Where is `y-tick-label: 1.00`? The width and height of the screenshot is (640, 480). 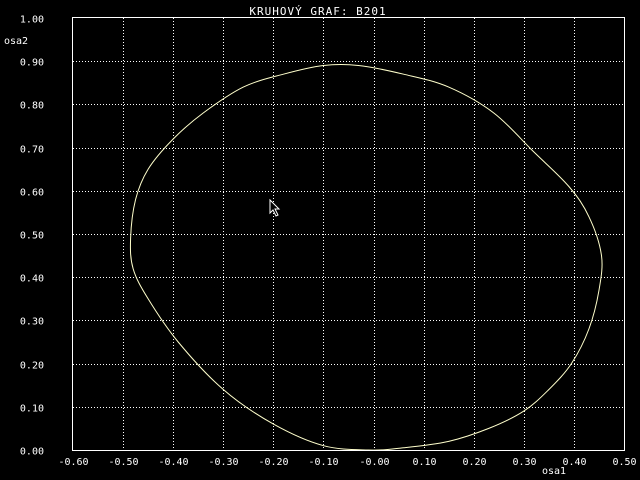
y-tick-label: 1.00 is located at coordinates (32, 20).